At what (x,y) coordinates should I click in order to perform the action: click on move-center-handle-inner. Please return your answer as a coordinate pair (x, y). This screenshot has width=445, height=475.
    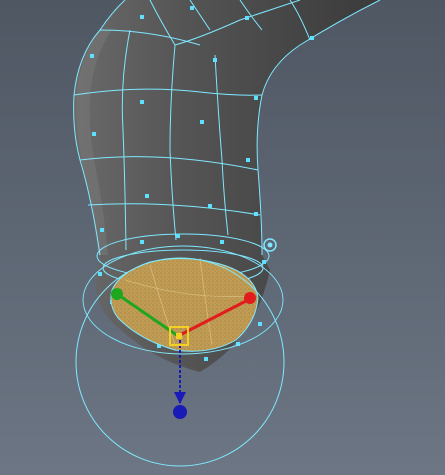
    Looking at the image, I should click on (179, 336).